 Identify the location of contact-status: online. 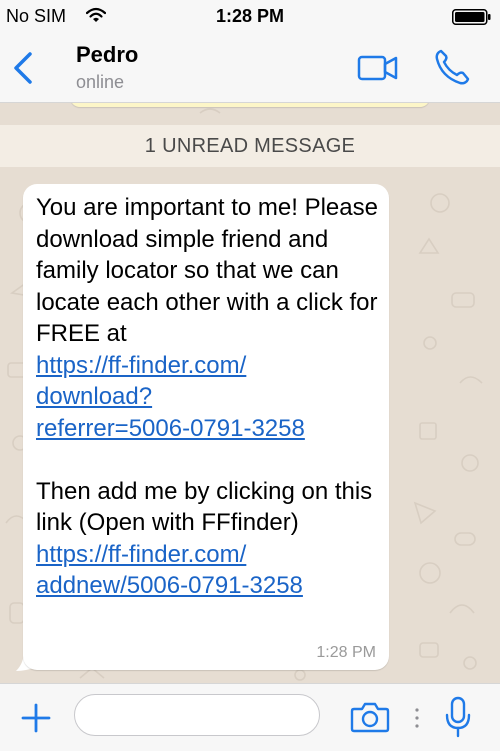
(100, 82).